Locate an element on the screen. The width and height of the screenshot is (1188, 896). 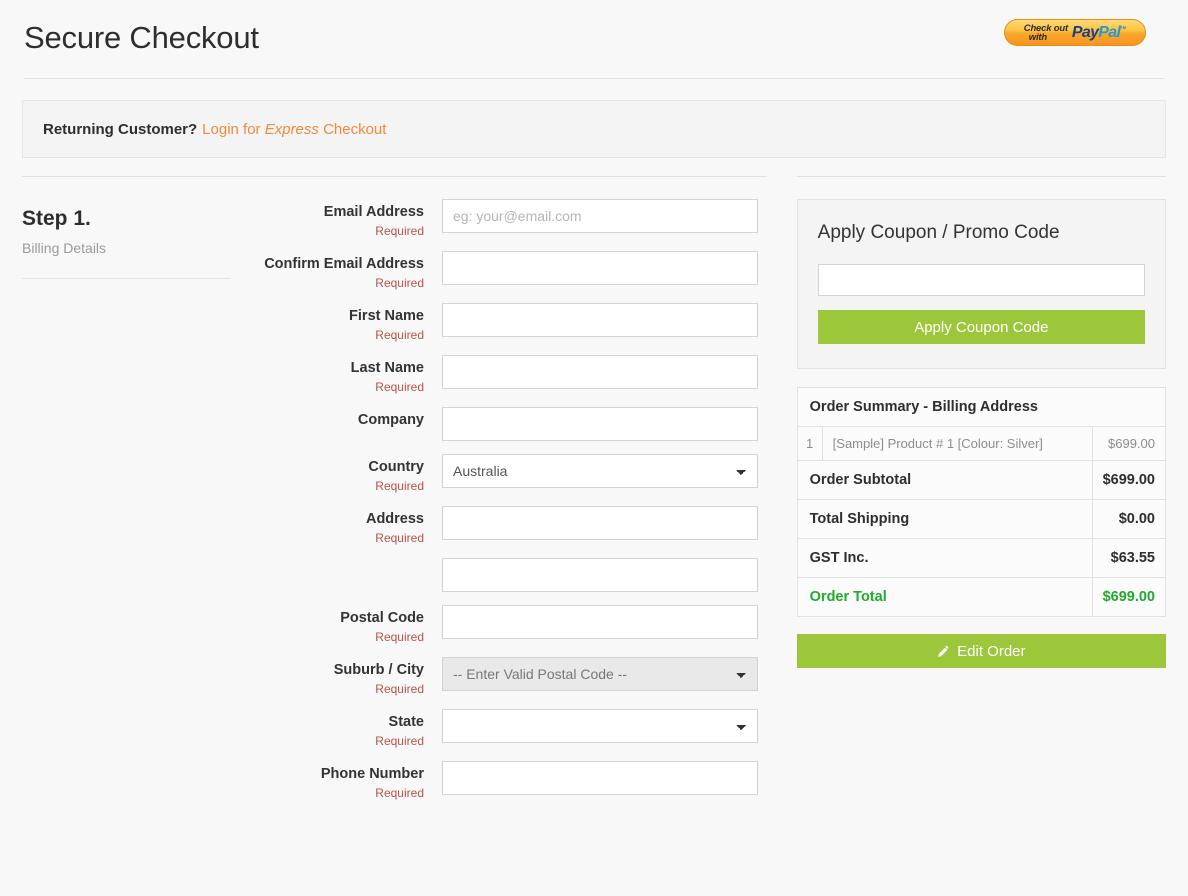
field-row-postal-code: Postal Code Required is located at coordinates (509, 624).